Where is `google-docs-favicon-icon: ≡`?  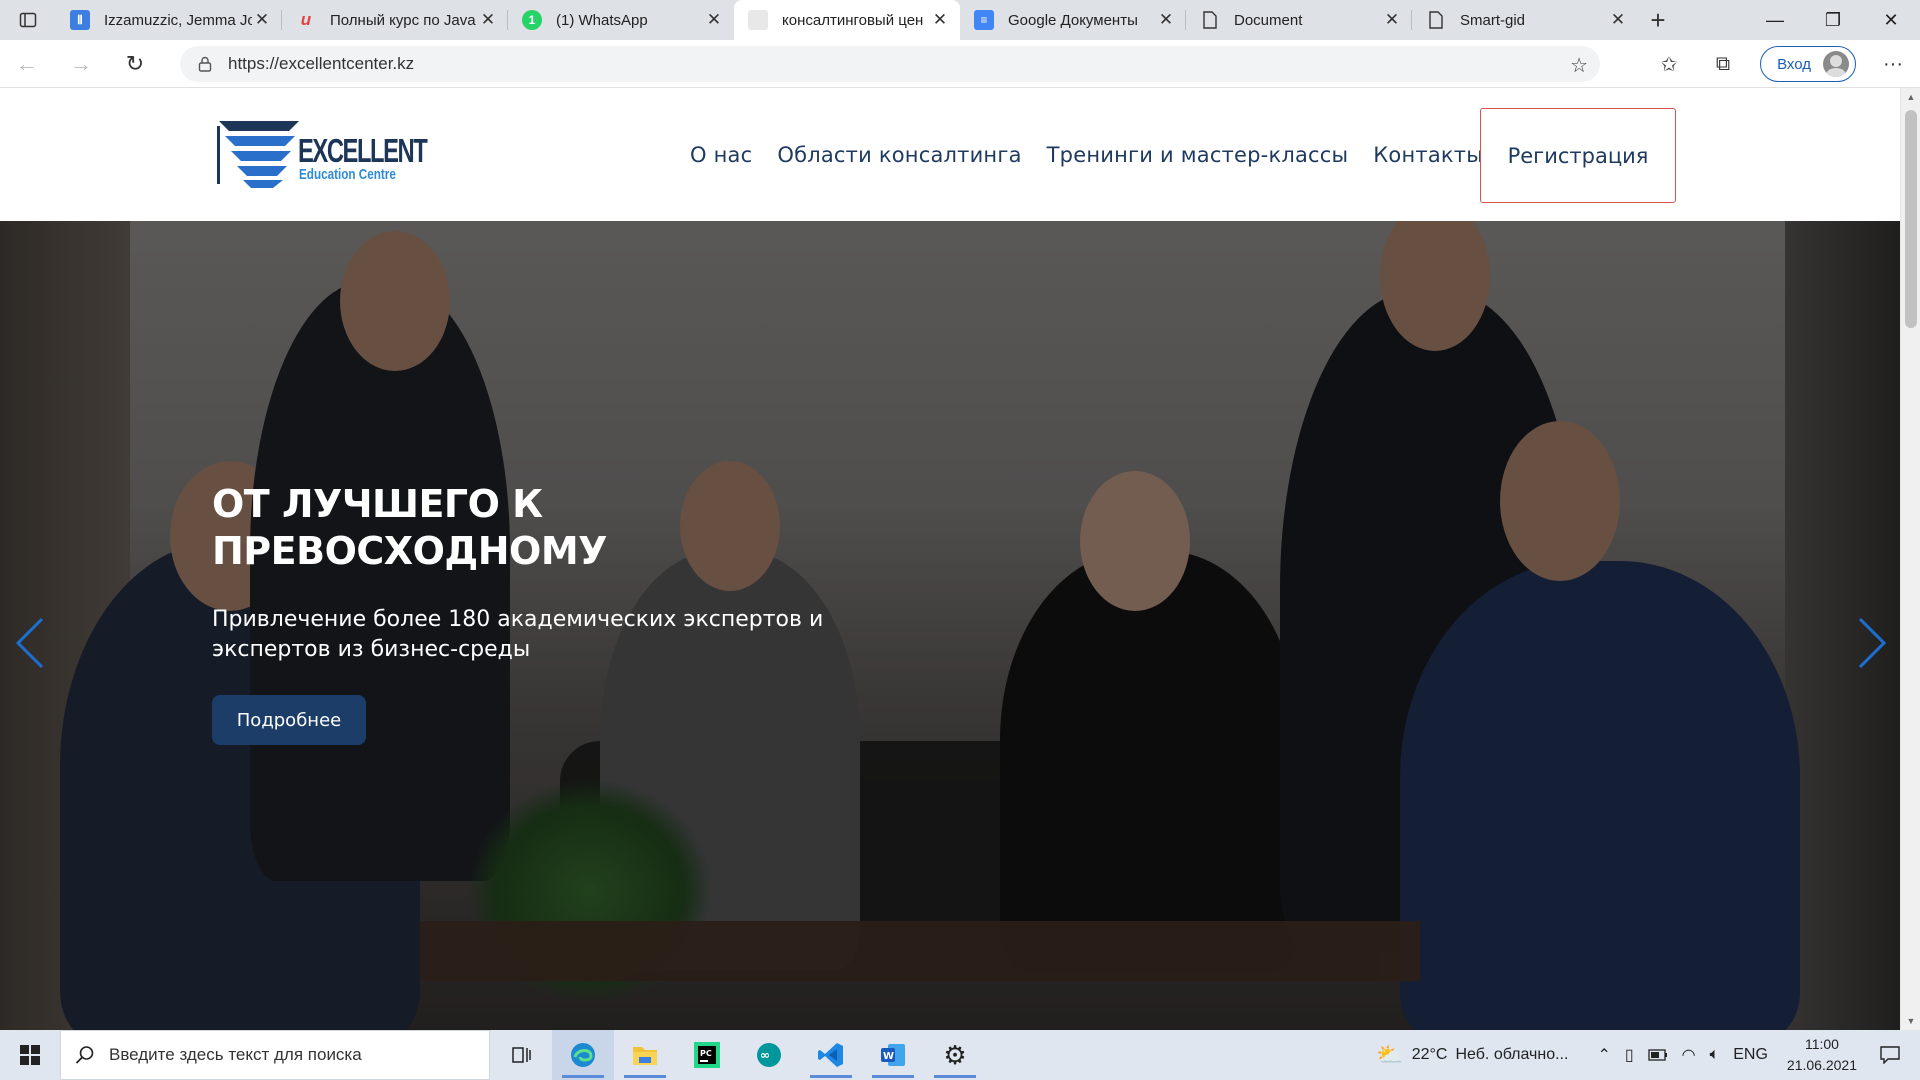 google-docs-favicon-icon: ≡ is located at coordinates (984, 20).